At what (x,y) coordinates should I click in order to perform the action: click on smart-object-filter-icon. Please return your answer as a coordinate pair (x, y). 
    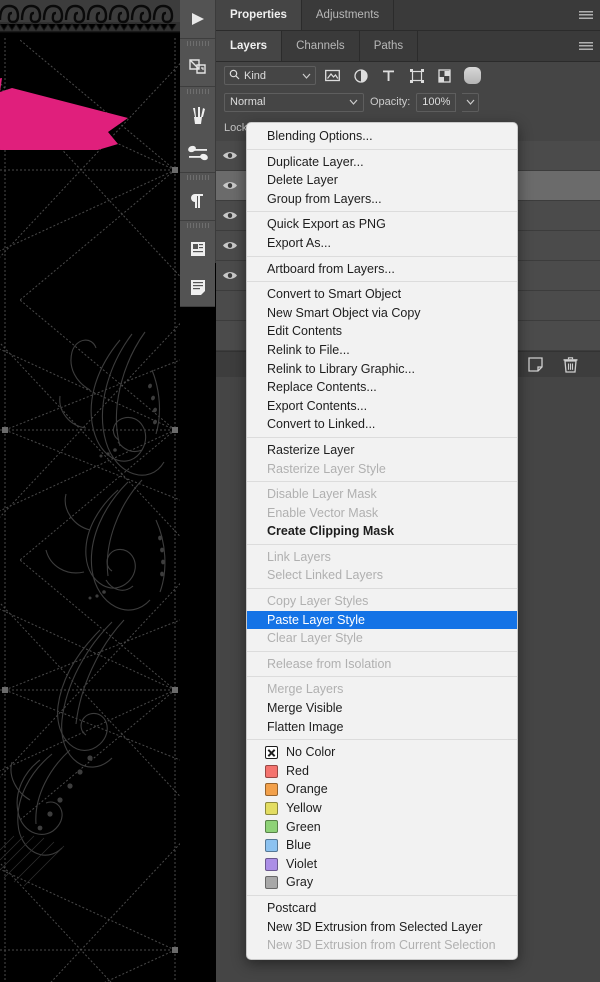
    Looking at the image, I should click on (444, 75).